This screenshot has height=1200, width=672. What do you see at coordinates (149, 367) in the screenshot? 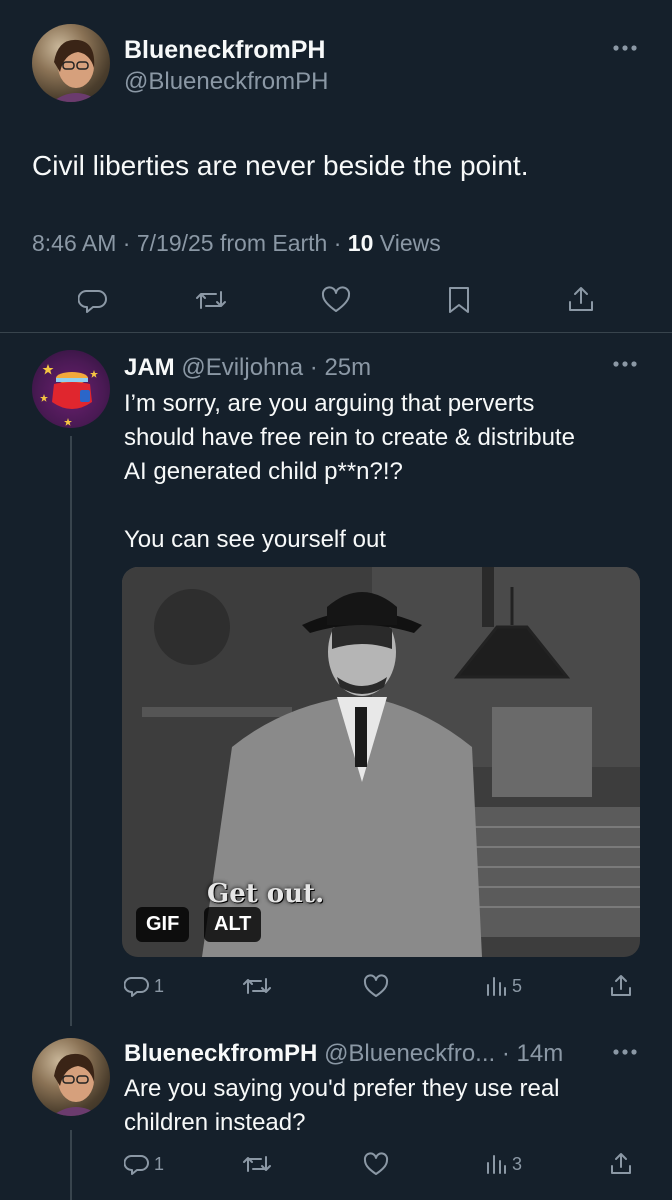
I see `author-name: JAM` at bounding box center [149, 367].